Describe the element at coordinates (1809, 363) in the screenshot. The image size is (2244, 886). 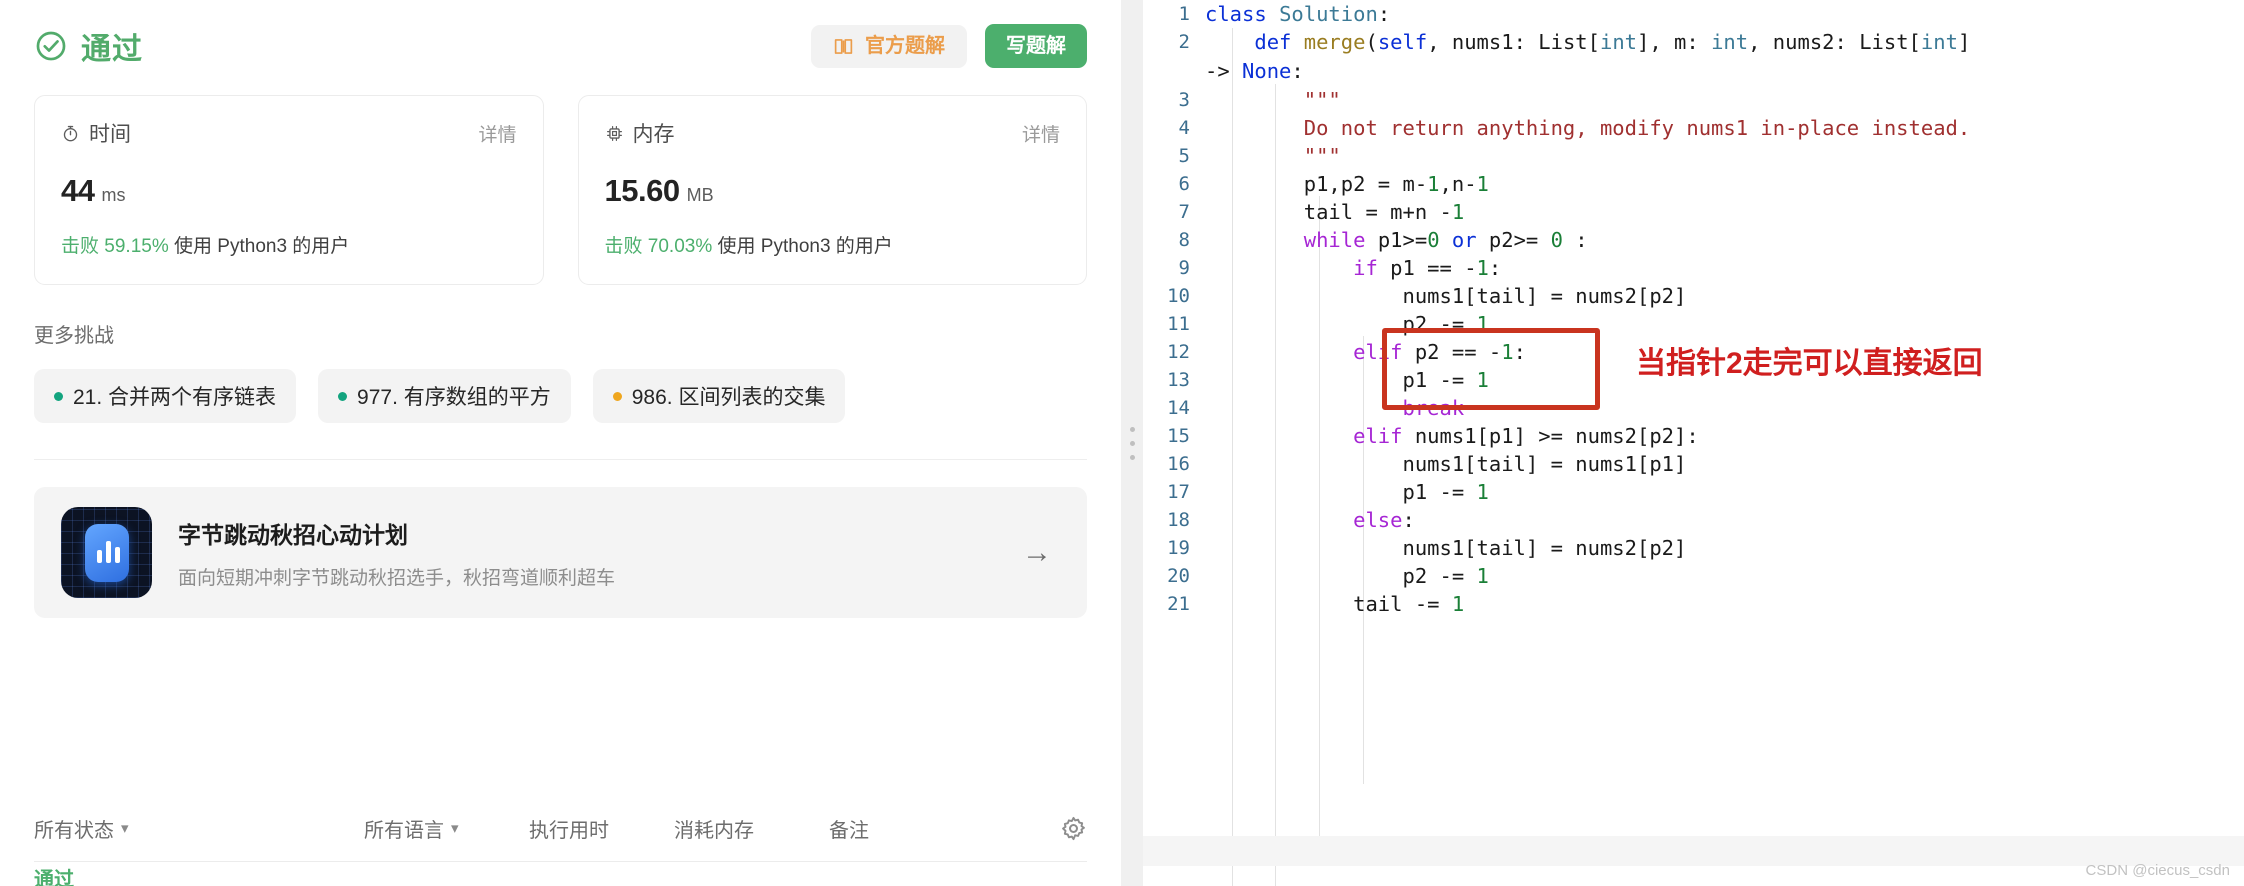
I see `annotation-text: 当指针2走完可以直接返回` at that location.